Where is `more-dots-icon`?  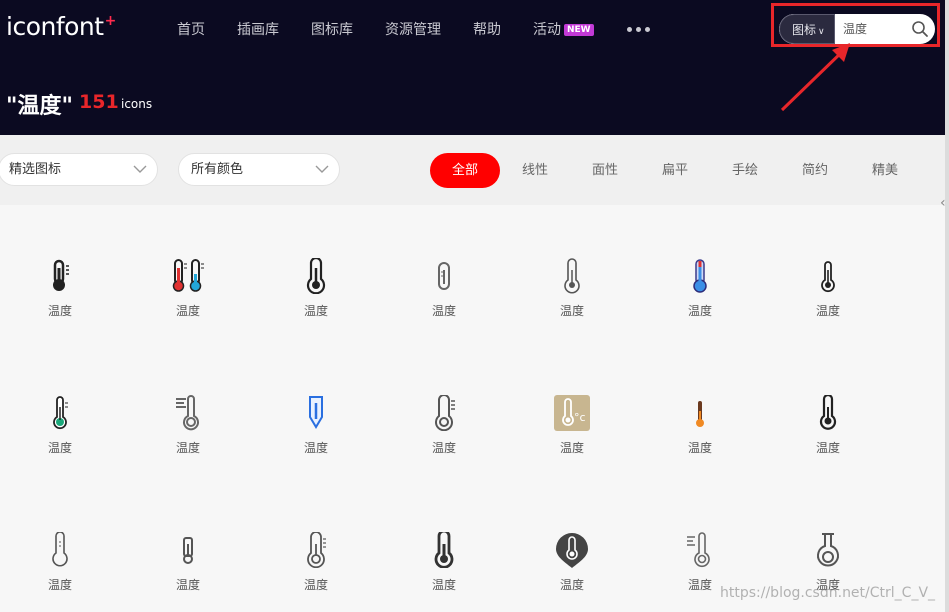 more-dots-icon is located at coordinates (640, 28).